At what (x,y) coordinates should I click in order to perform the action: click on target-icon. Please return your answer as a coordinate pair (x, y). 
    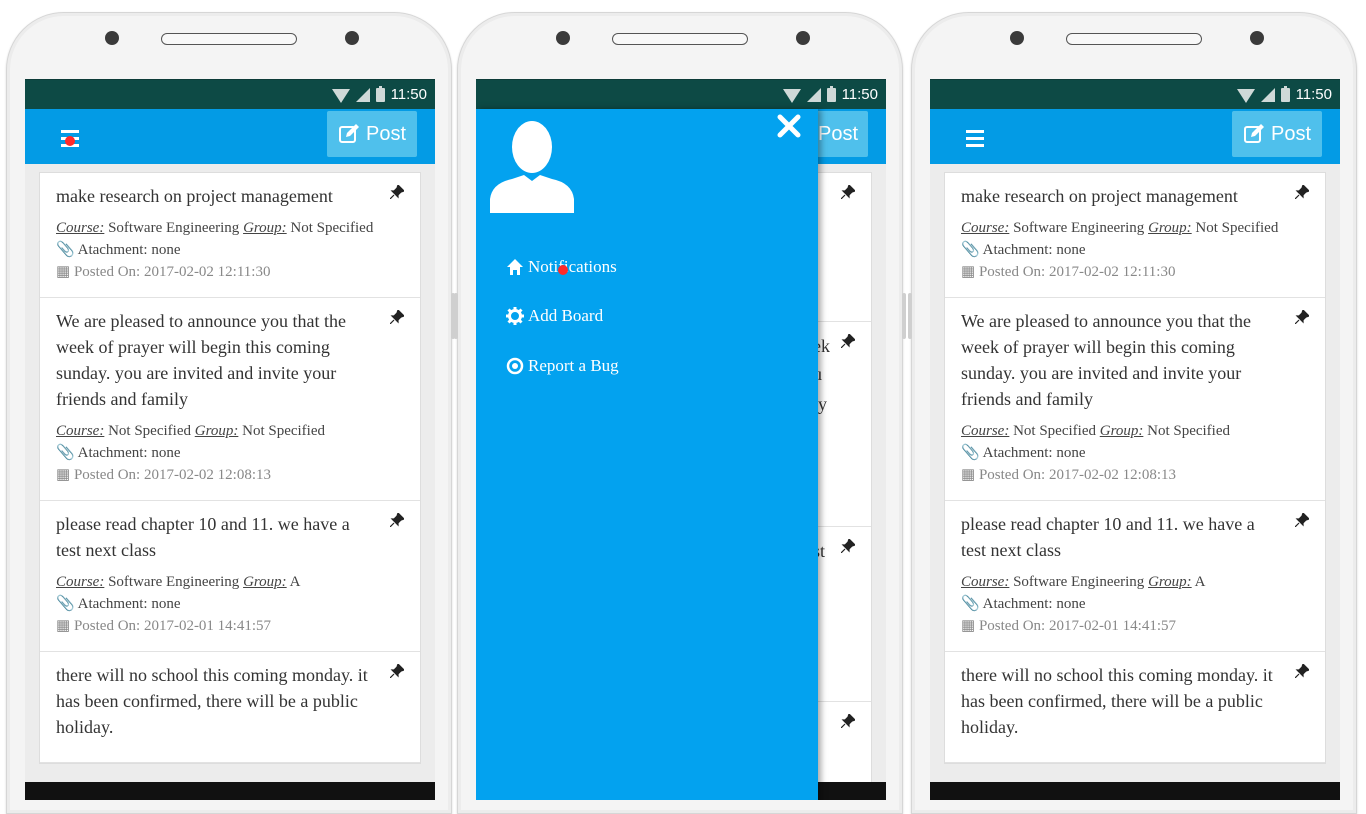
    Looking at the image, I should click on (515, 366).